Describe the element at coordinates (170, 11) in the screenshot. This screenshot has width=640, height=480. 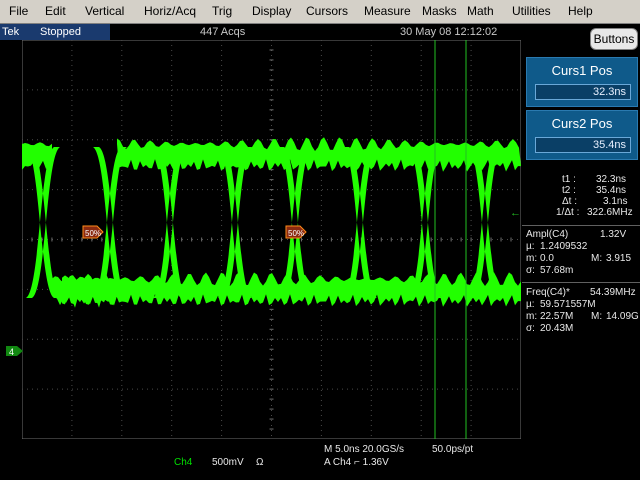
I see `menu-horiz-acq: Horiz/Acq` at that location.